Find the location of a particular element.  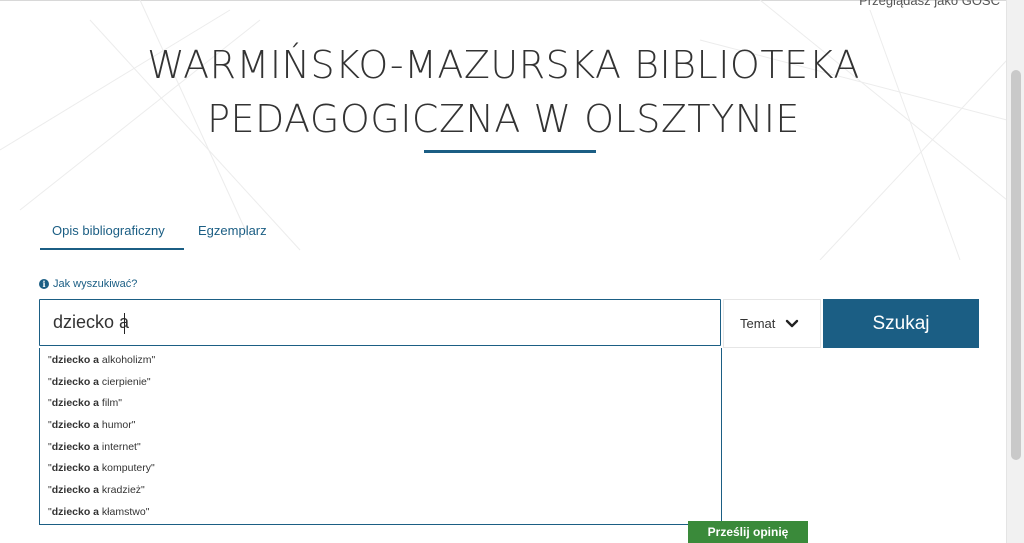

suggestion-rest: cierpienie is located at coordinates (123, 381).